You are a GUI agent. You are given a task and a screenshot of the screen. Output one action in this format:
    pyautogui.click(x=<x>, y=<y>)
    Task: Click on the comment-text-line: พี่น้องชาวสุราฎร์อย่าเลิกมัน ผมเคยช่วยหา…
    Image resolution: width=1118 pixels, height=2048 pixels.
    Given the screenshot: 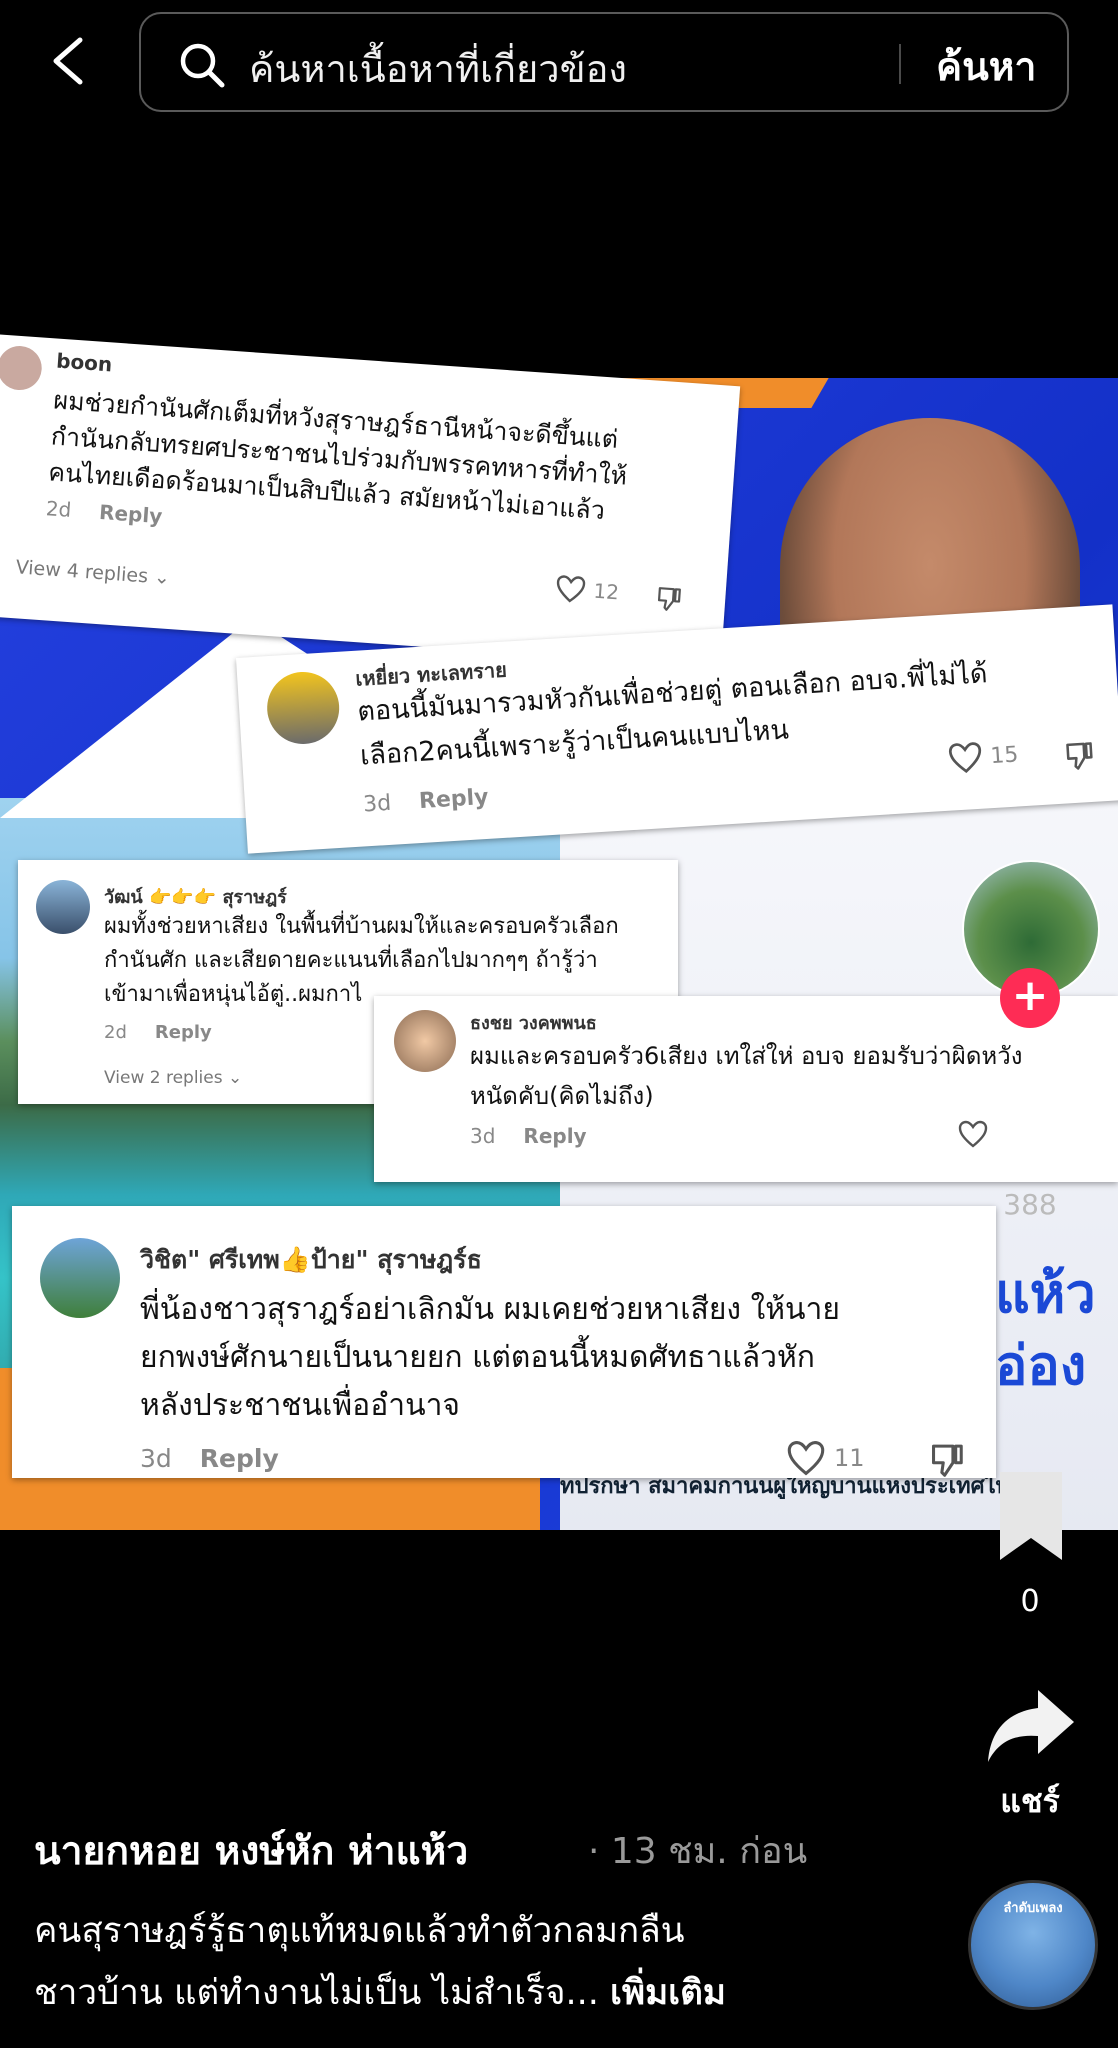 What is the action you would take?
    pyautogui.click(x=490, y=1309)
    